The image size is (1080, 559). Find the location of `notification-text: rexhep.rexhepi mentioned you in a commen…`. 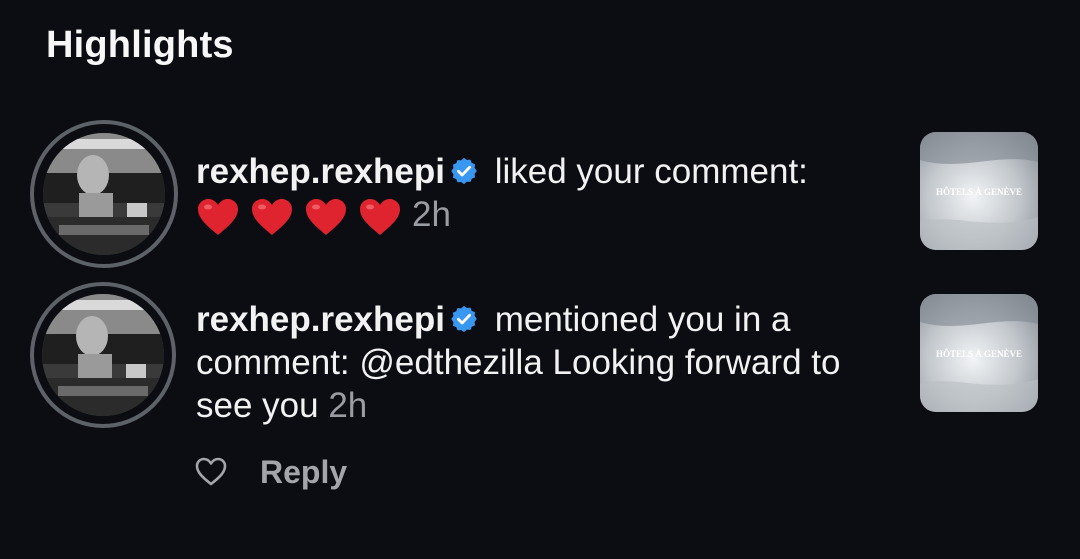

notification-text: rexhep.rexhepi mentioned you in a commen… is located at coordinates (546, 362).